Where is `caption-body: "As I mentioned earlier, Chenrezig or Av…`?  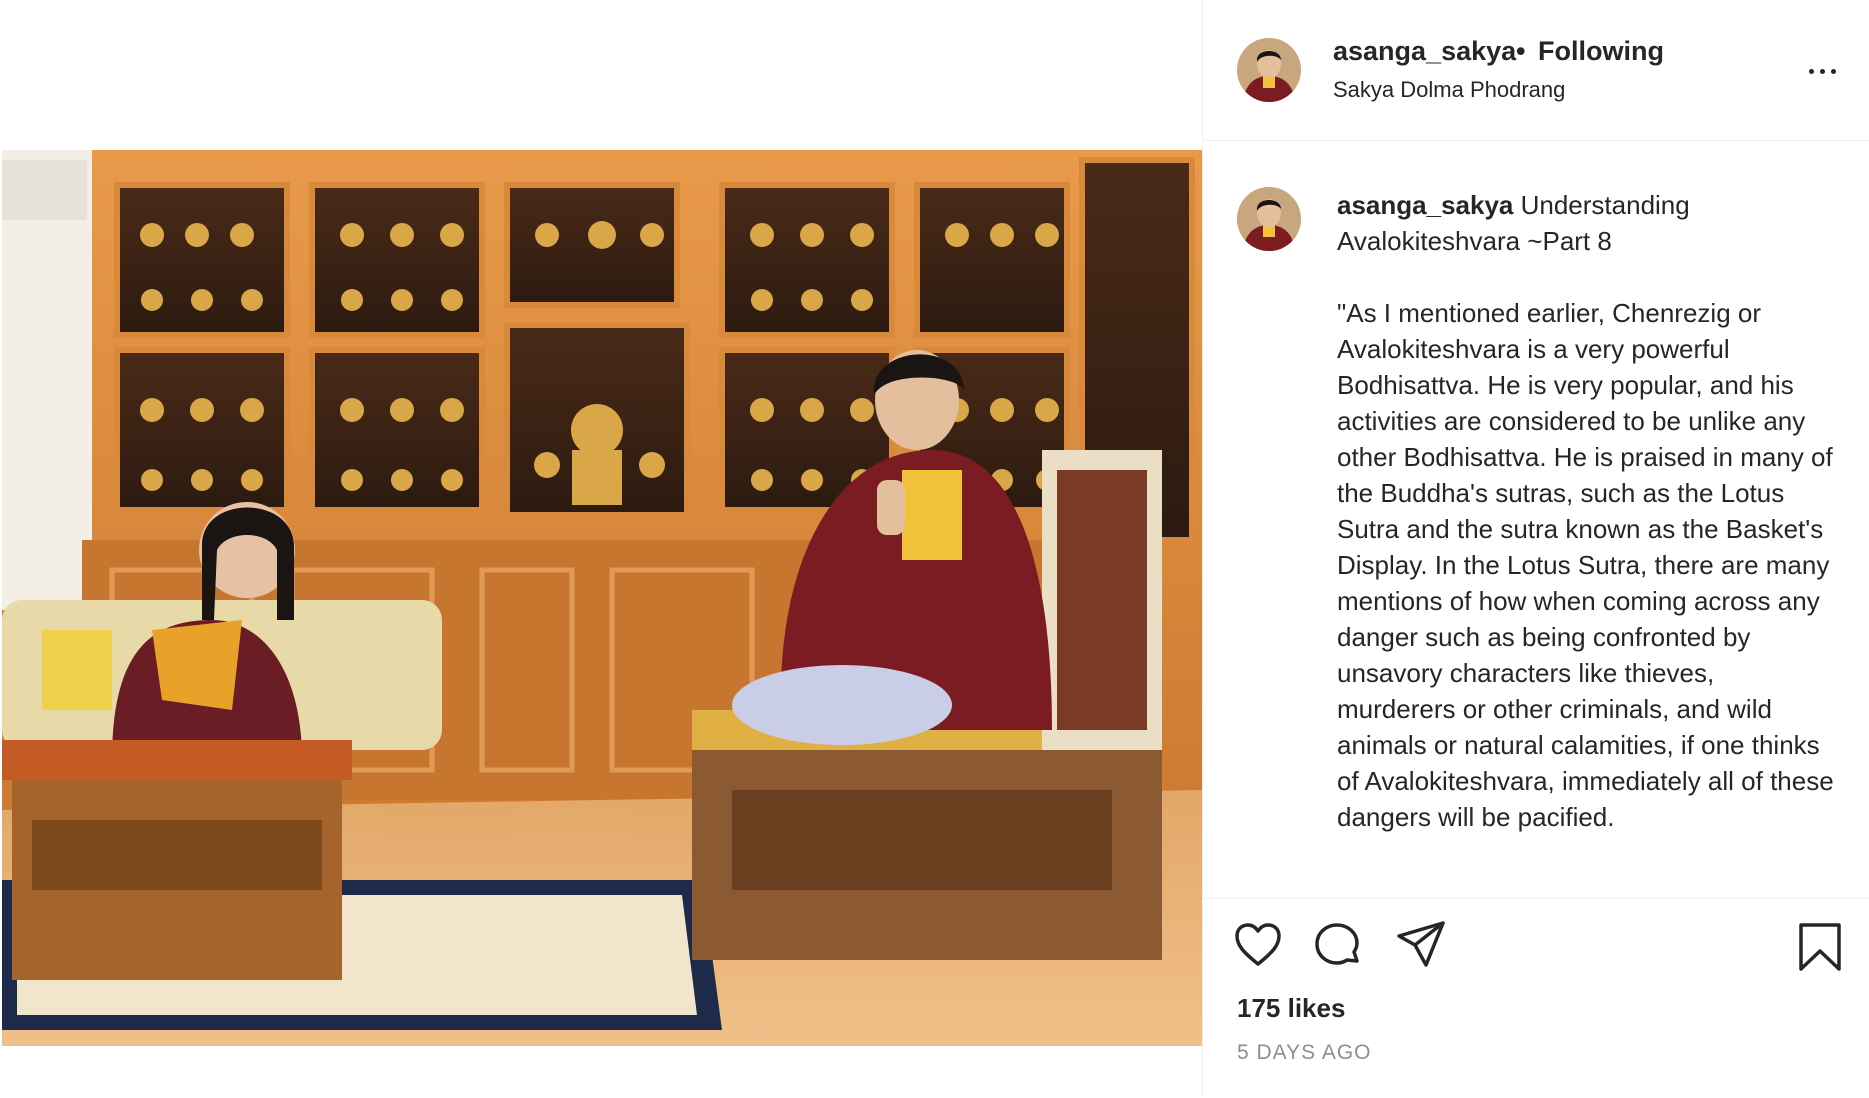
caption-body: "As I mentioned earlier, Chenrezig or Av… is located at coordinates (1585, 565).